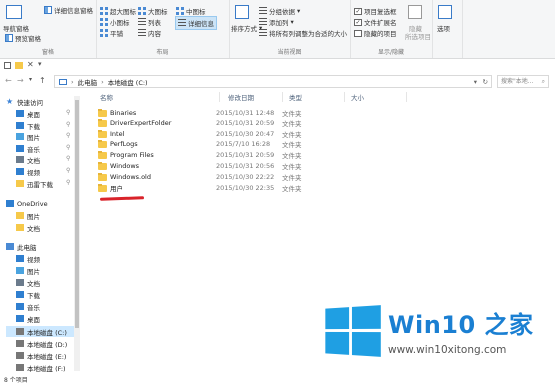 This screenshot has height=387, width=555. What do you see at coordinates (443, 28) in the screenshot?
I see `options-button: 选项` at bounding box center [443, 28].